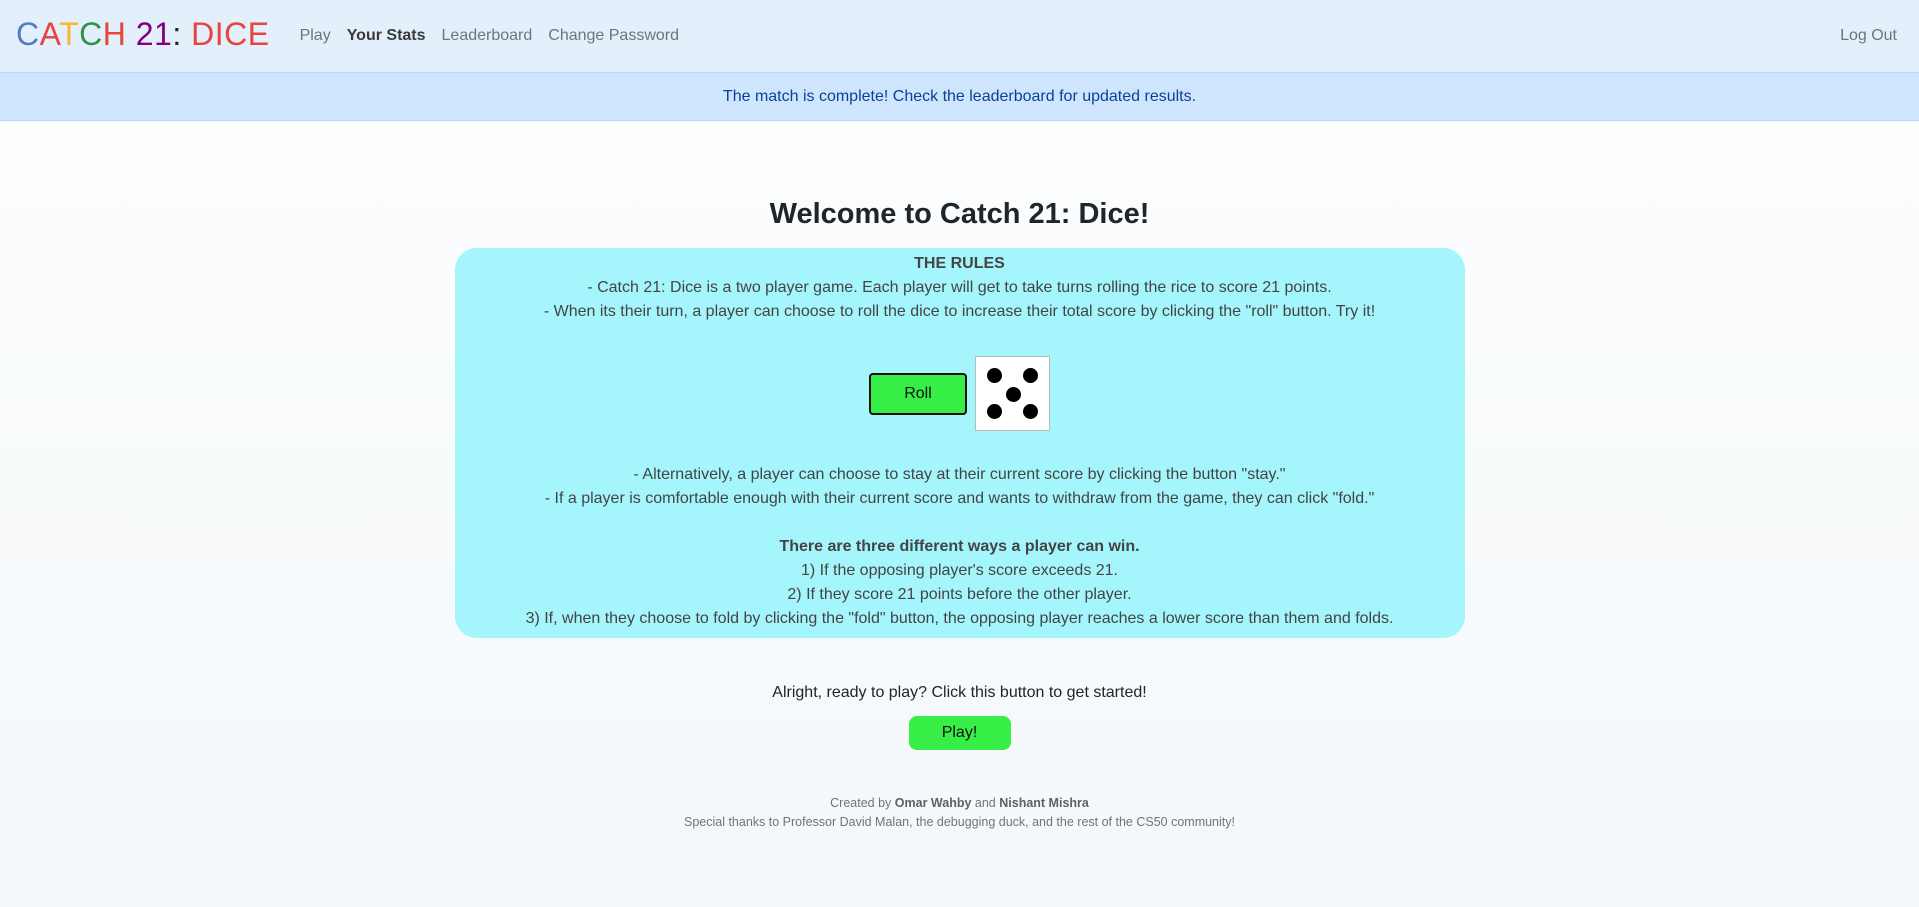 The width and height of the screenshot is (1919, 907). I want to click on nav-link-play: Play, so click(315, 36).